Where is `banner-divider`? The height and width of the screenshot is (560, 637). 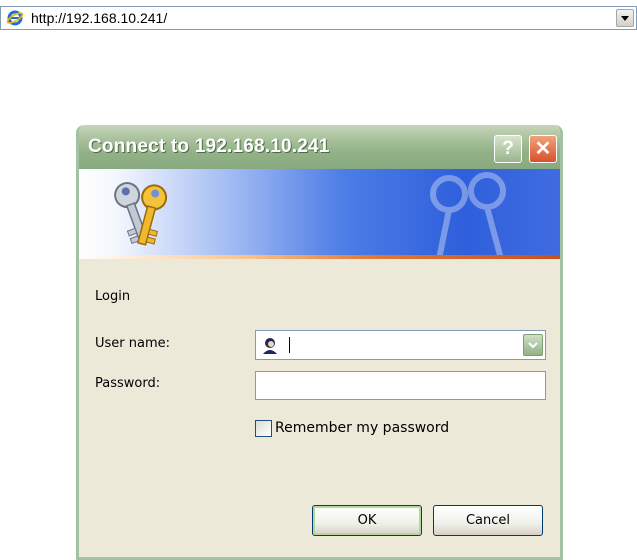
banner-divider is located at coordinates (319, 257).